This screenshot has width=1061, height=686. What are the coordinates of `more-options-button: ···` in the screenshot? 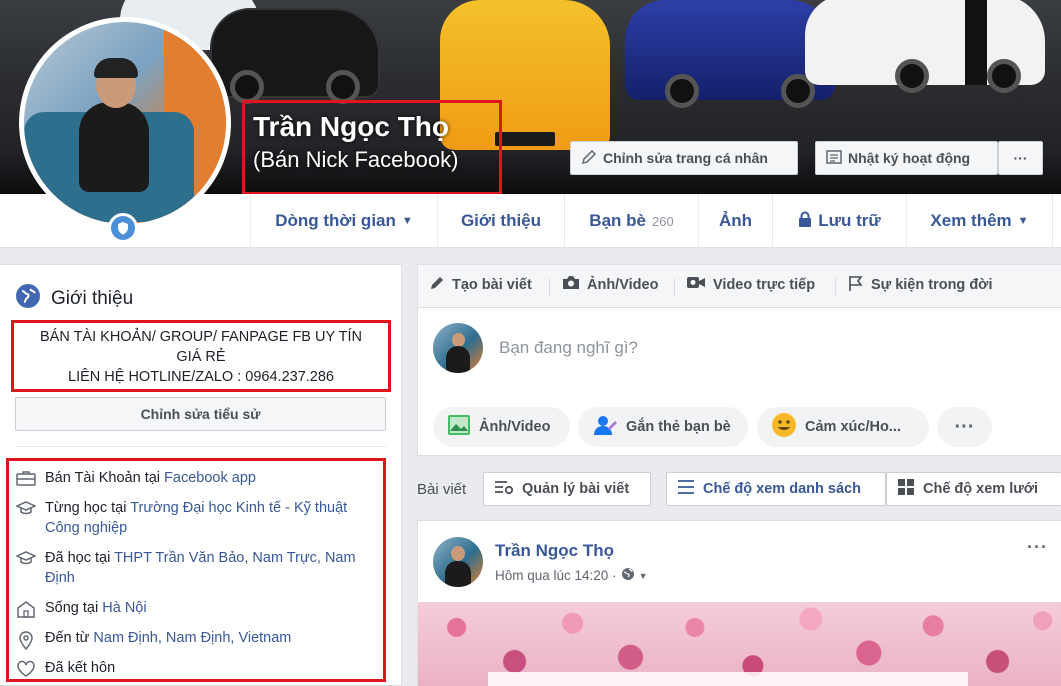 It's located at (1020, 158).